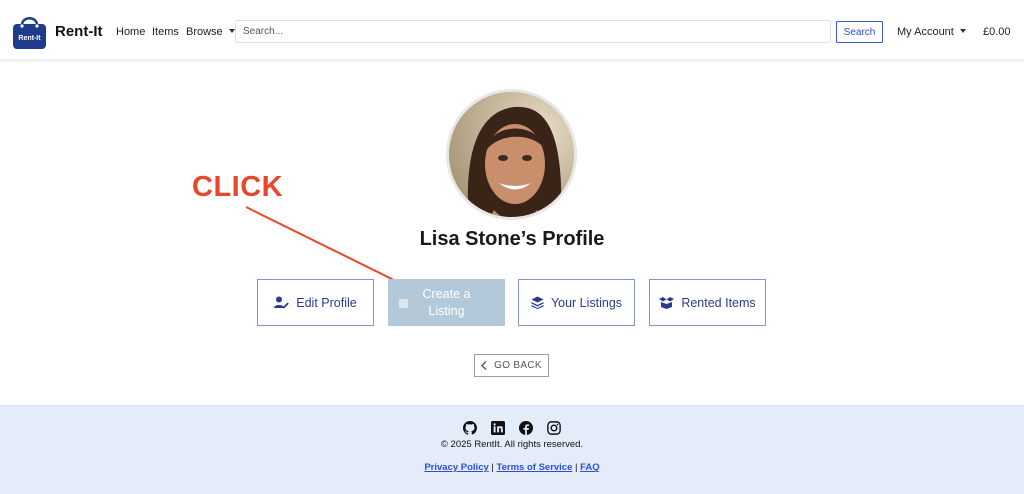 This screenshot has height=494, width=1024. What do you see at coordinates (554, 428) in the screenshot?
I see `instagram-icon` at bounding box center [554, 428].